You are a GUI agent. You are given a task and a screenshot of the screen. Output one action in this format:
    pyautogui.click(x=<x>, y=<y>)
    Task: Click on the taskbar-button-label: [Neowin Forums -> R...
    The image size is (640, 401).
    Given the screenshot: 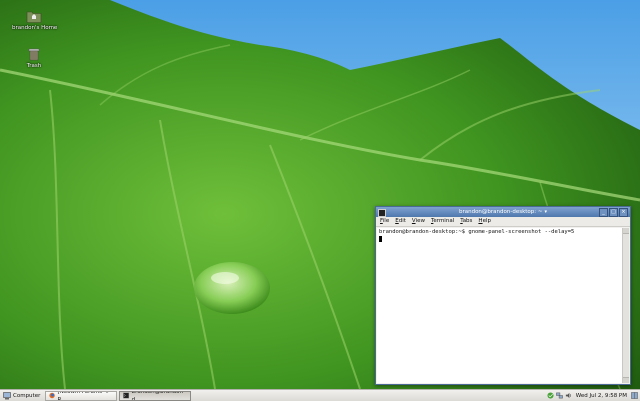 What is the action you would take?
    pyautogui.click(x=84, y=395)
    